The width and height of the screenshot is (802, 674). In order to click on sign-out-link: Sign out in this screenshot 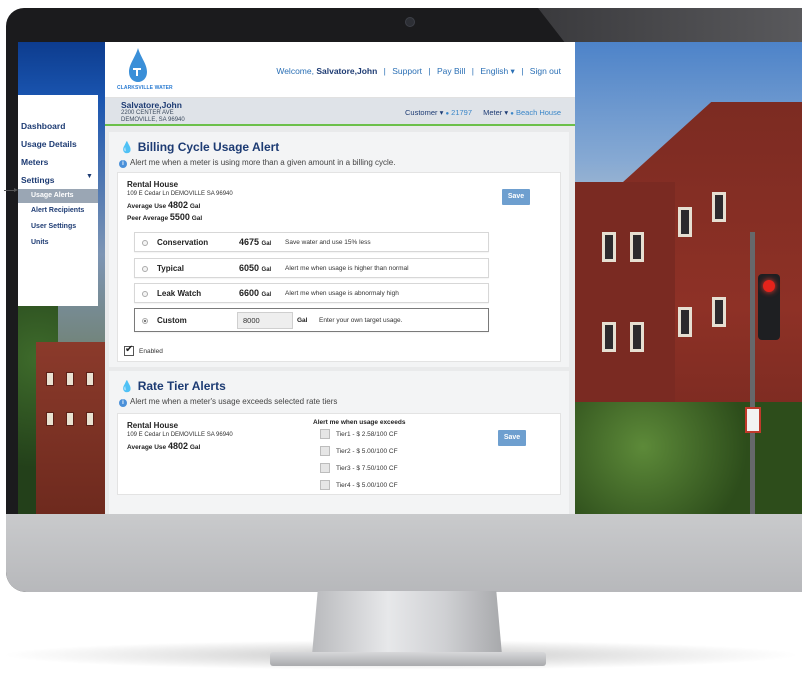, I will do `click(545, 71)`.